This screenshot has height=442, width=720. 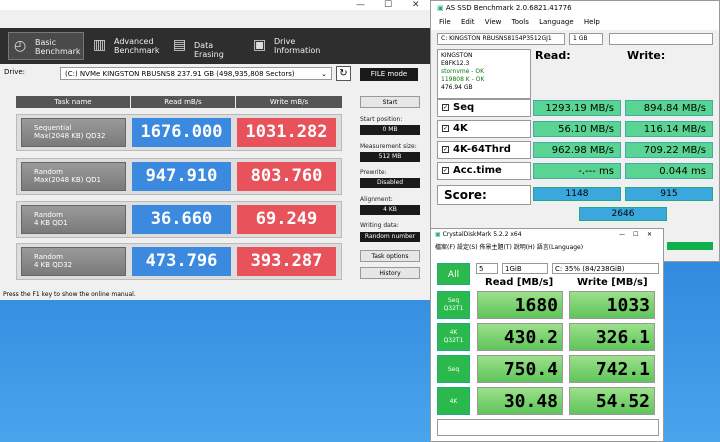 I want to click on tab-data-erasing: ▤ Data Erasing, so click(x=206, y=46).